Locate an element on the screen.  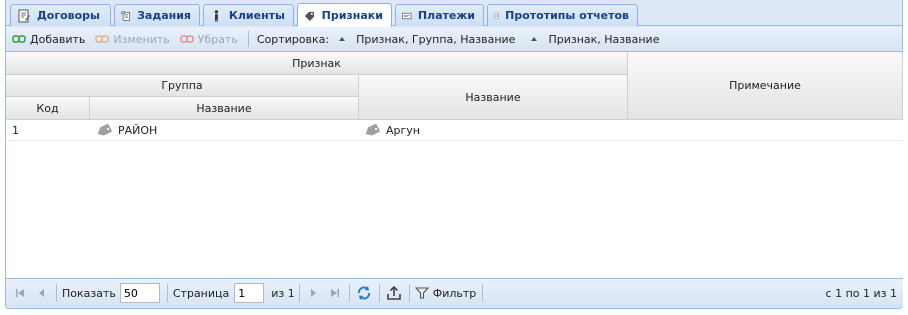
tab-contracts: Договоры is located at coordinates (60, 15).